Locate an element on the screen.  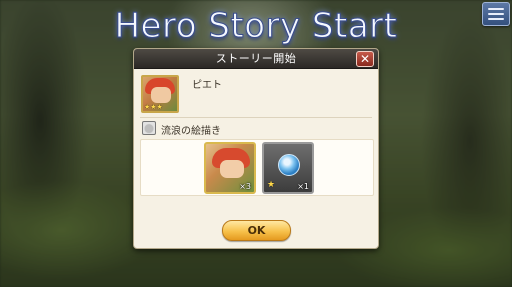
hero-rarity-stars: ★★★ is located at coordinates (153, 107).